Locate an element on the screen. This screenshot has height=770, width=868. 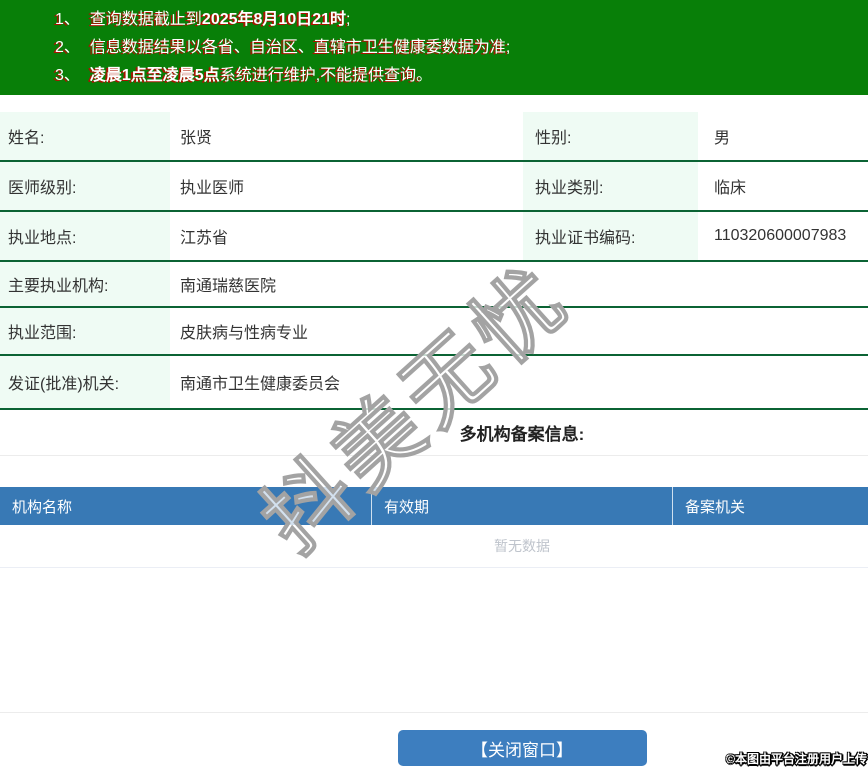
field-value-practice-category: 临床 is located at coordinates (730, 188).